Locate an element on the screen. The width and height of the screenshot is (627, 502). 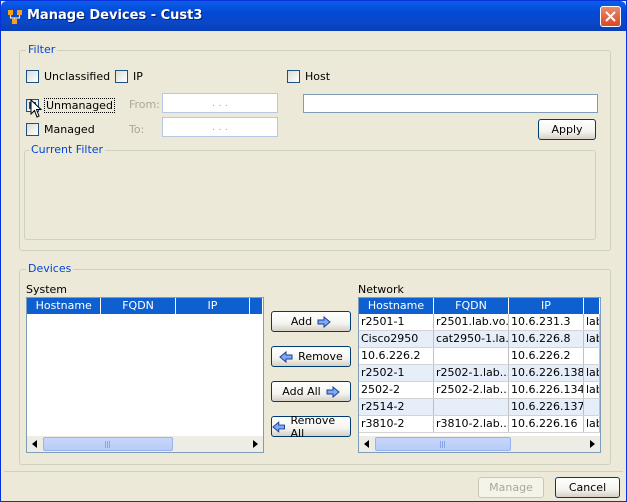
table-cell: 10.6.226.8 is located at coordinates (546, 339).